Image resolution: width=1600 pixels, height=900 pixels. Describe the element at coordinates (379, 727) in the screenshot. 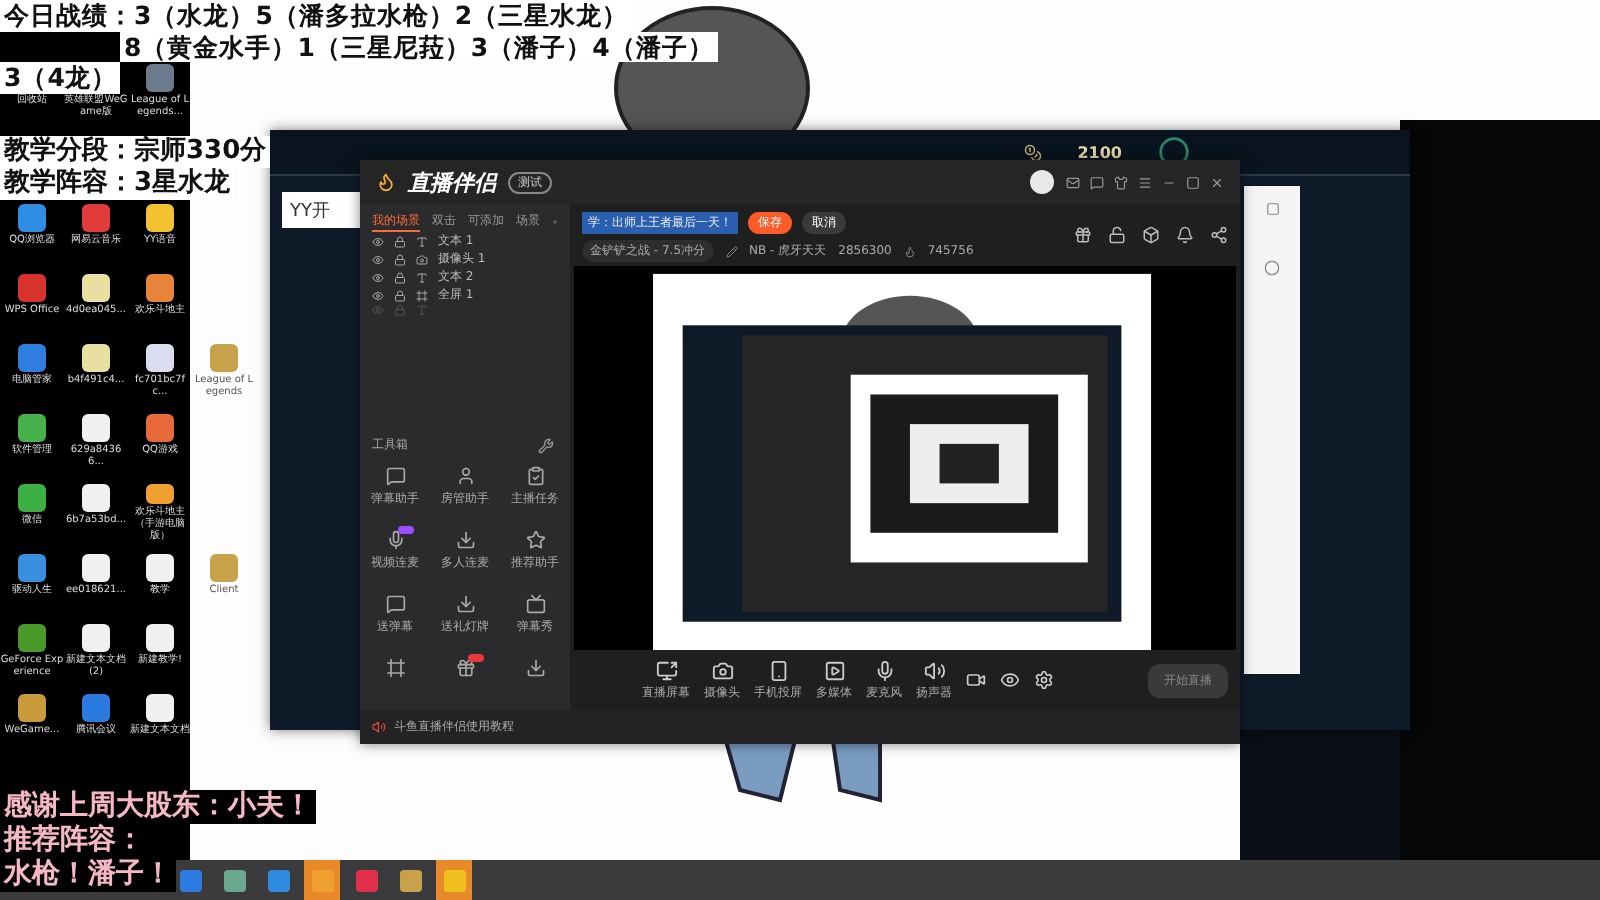

I see `speaker-icon` at that location.